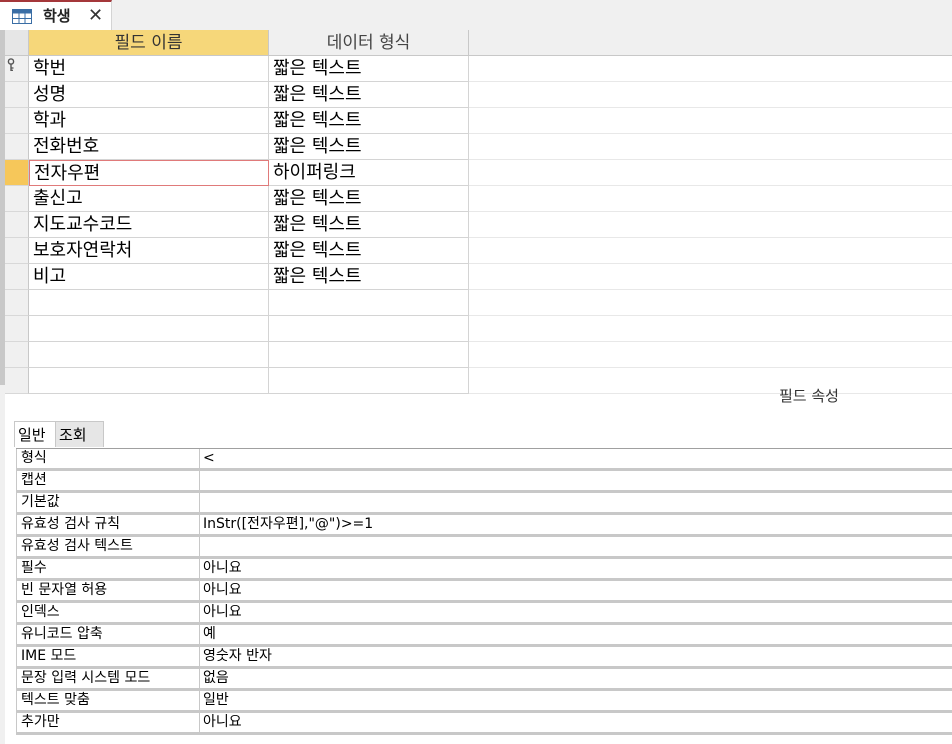 The height and width of the screenshot is (744, 952). I want to click on property-row: 기본값, so click(484, 504).